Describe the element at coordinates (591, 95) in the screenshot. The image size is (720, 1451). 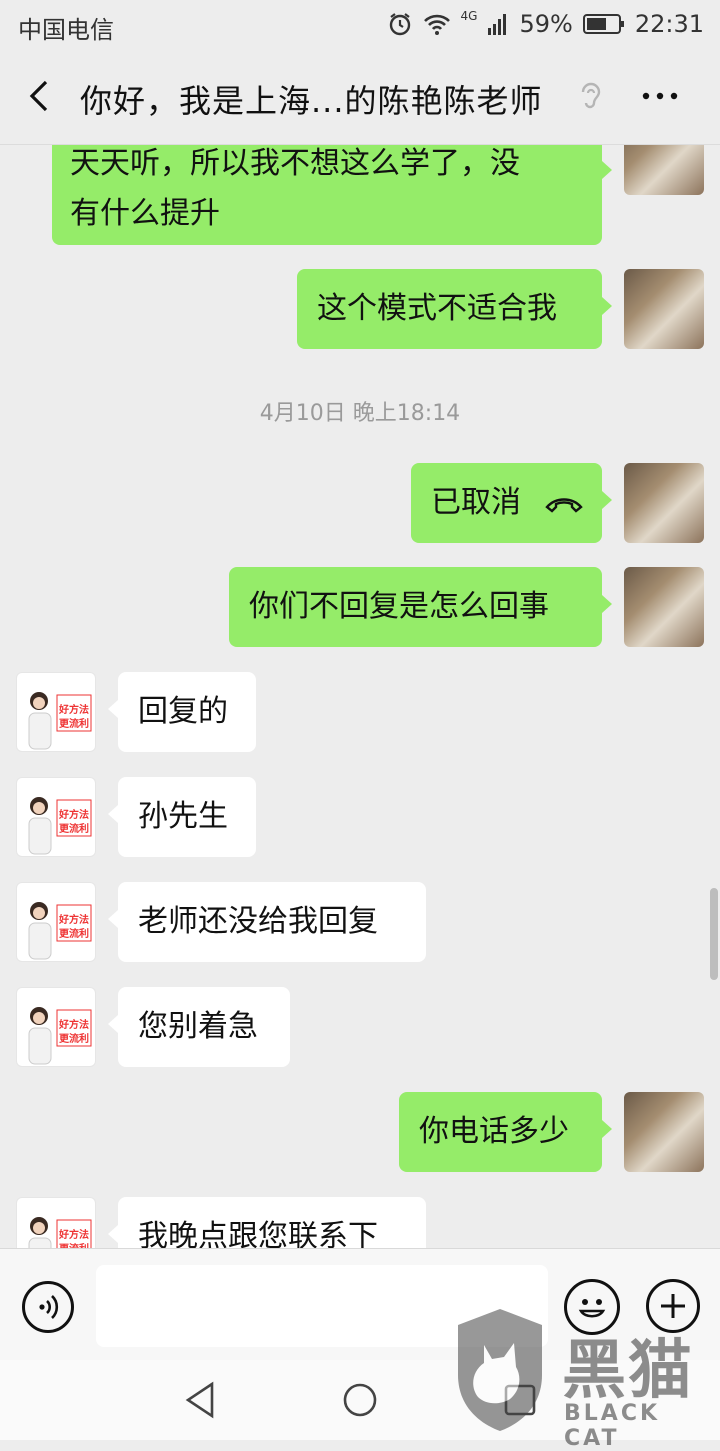
I see `earpiece-mode-icon` at that location.